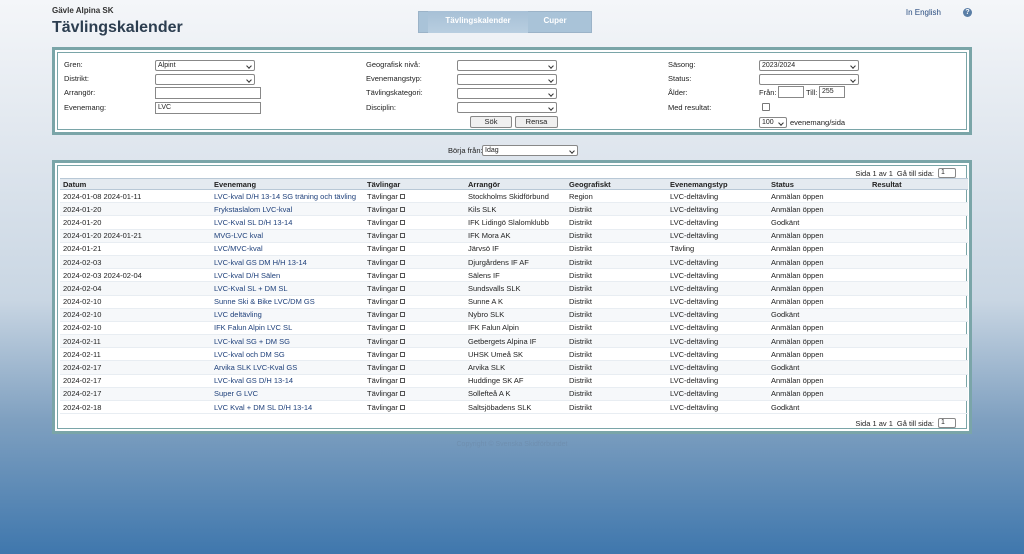 The image size is (1024, 554). Describe the element at coordinates (507, 107) in the screenshot. I see `disciplin-select` at that location.